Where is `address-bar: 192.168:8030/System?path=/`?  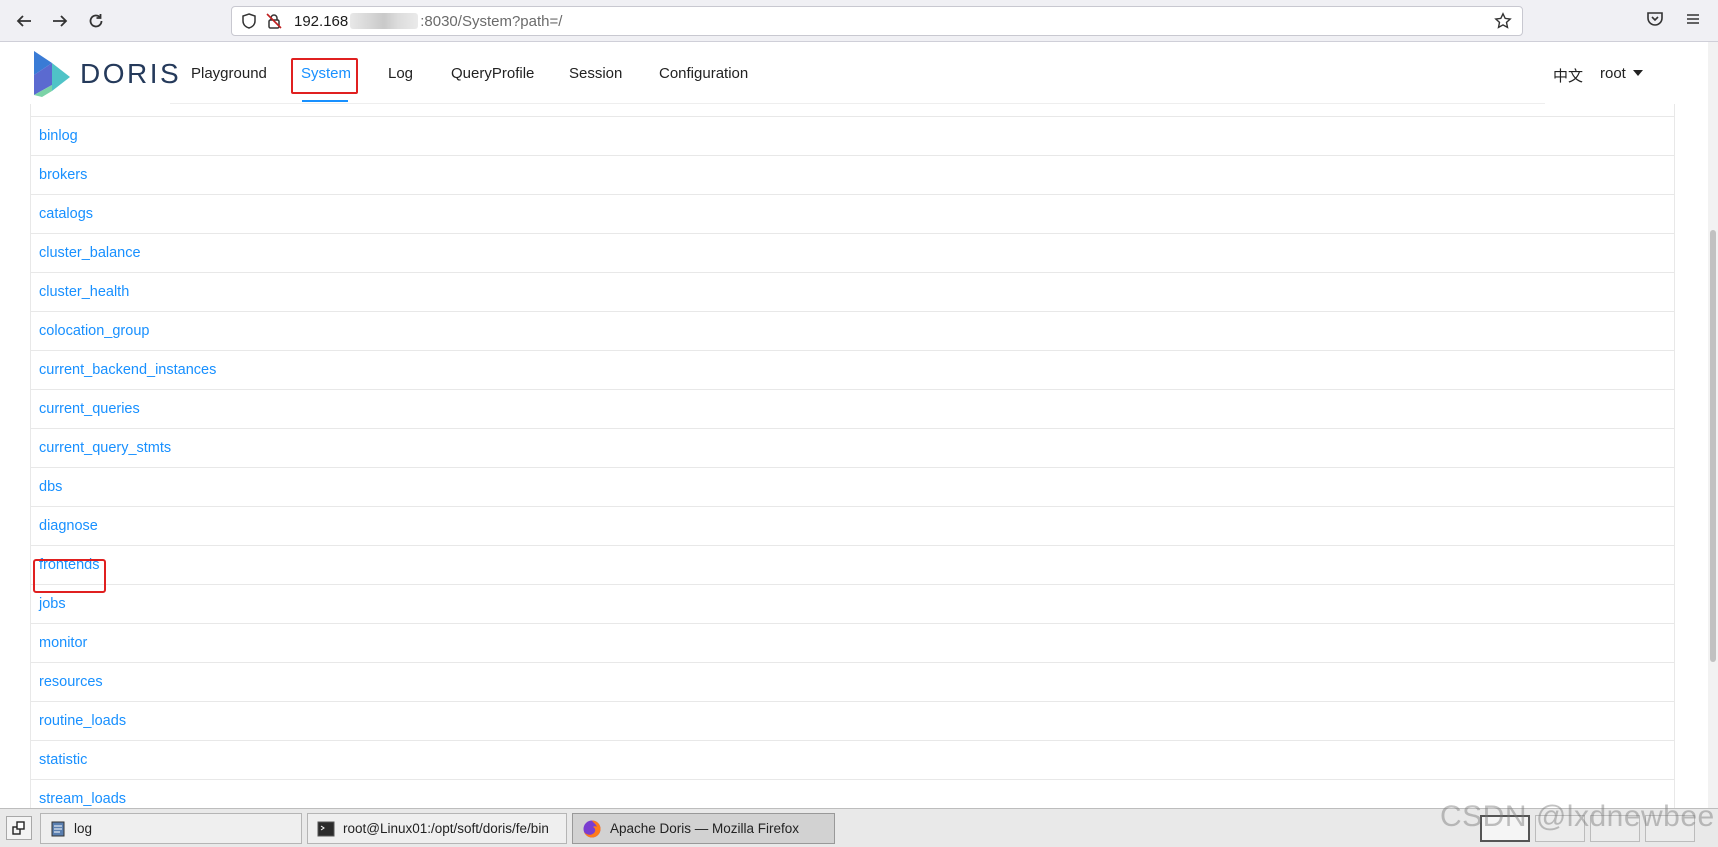
address-bar: 192.168:8030/System?path=/ is located at coordinates (877, 21).